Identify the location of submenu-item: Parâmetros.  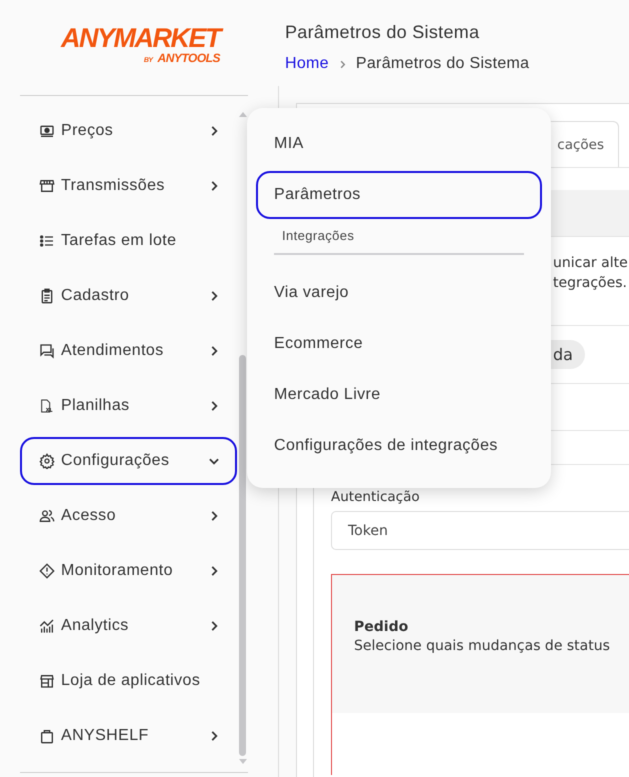
(399, 195).